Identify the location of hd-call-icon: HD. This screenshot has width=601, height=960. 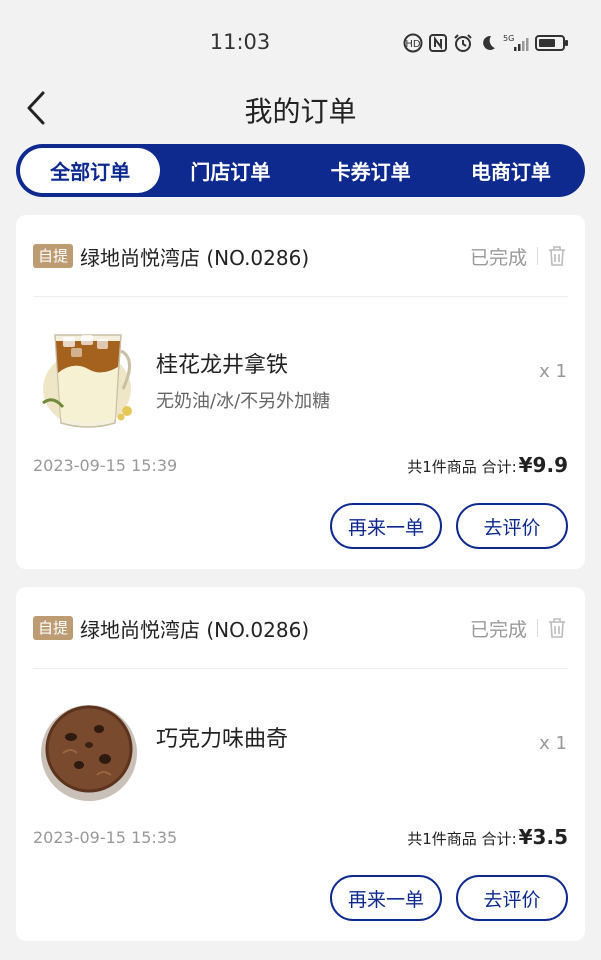
(413, 43).